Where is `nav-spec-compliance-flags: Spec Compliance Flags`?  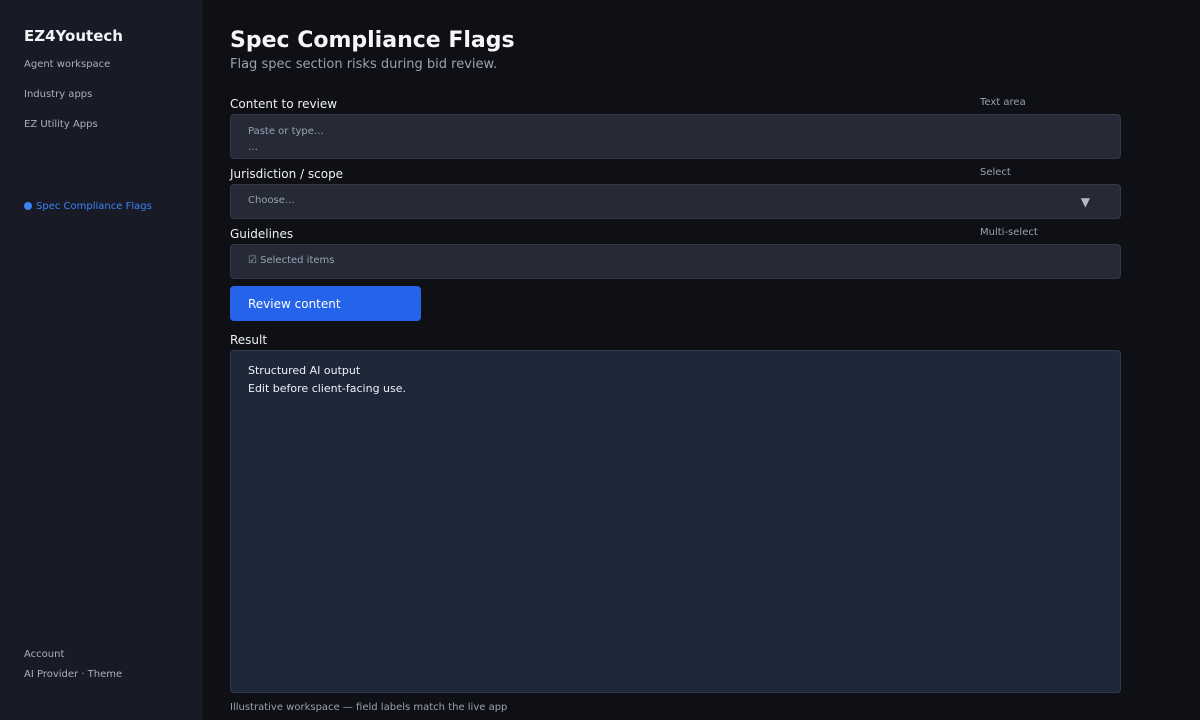 nav-spec-compliance-flags: Spec Compliance Flags is located at coordinates (88, 206).